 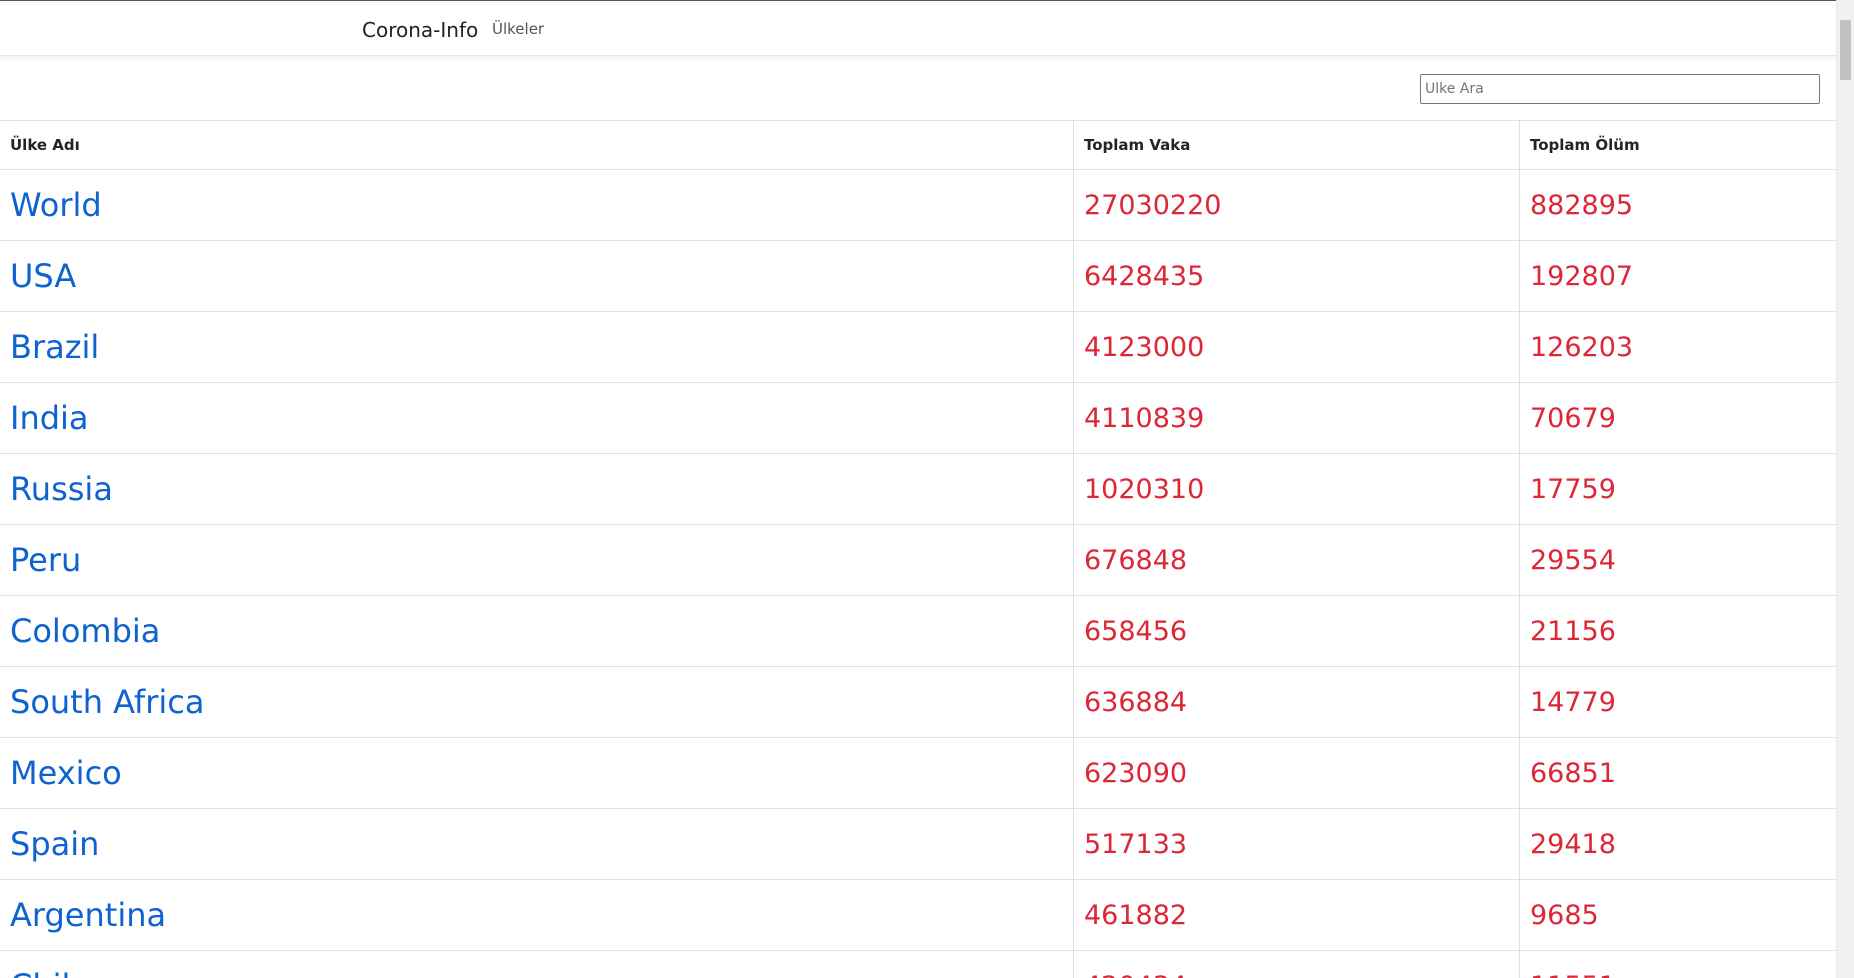 What do you see at coordinates (918, 702) in the screenshot?
I see `table-row: South Africa 636884 14779` at bounding box center [918, 702].